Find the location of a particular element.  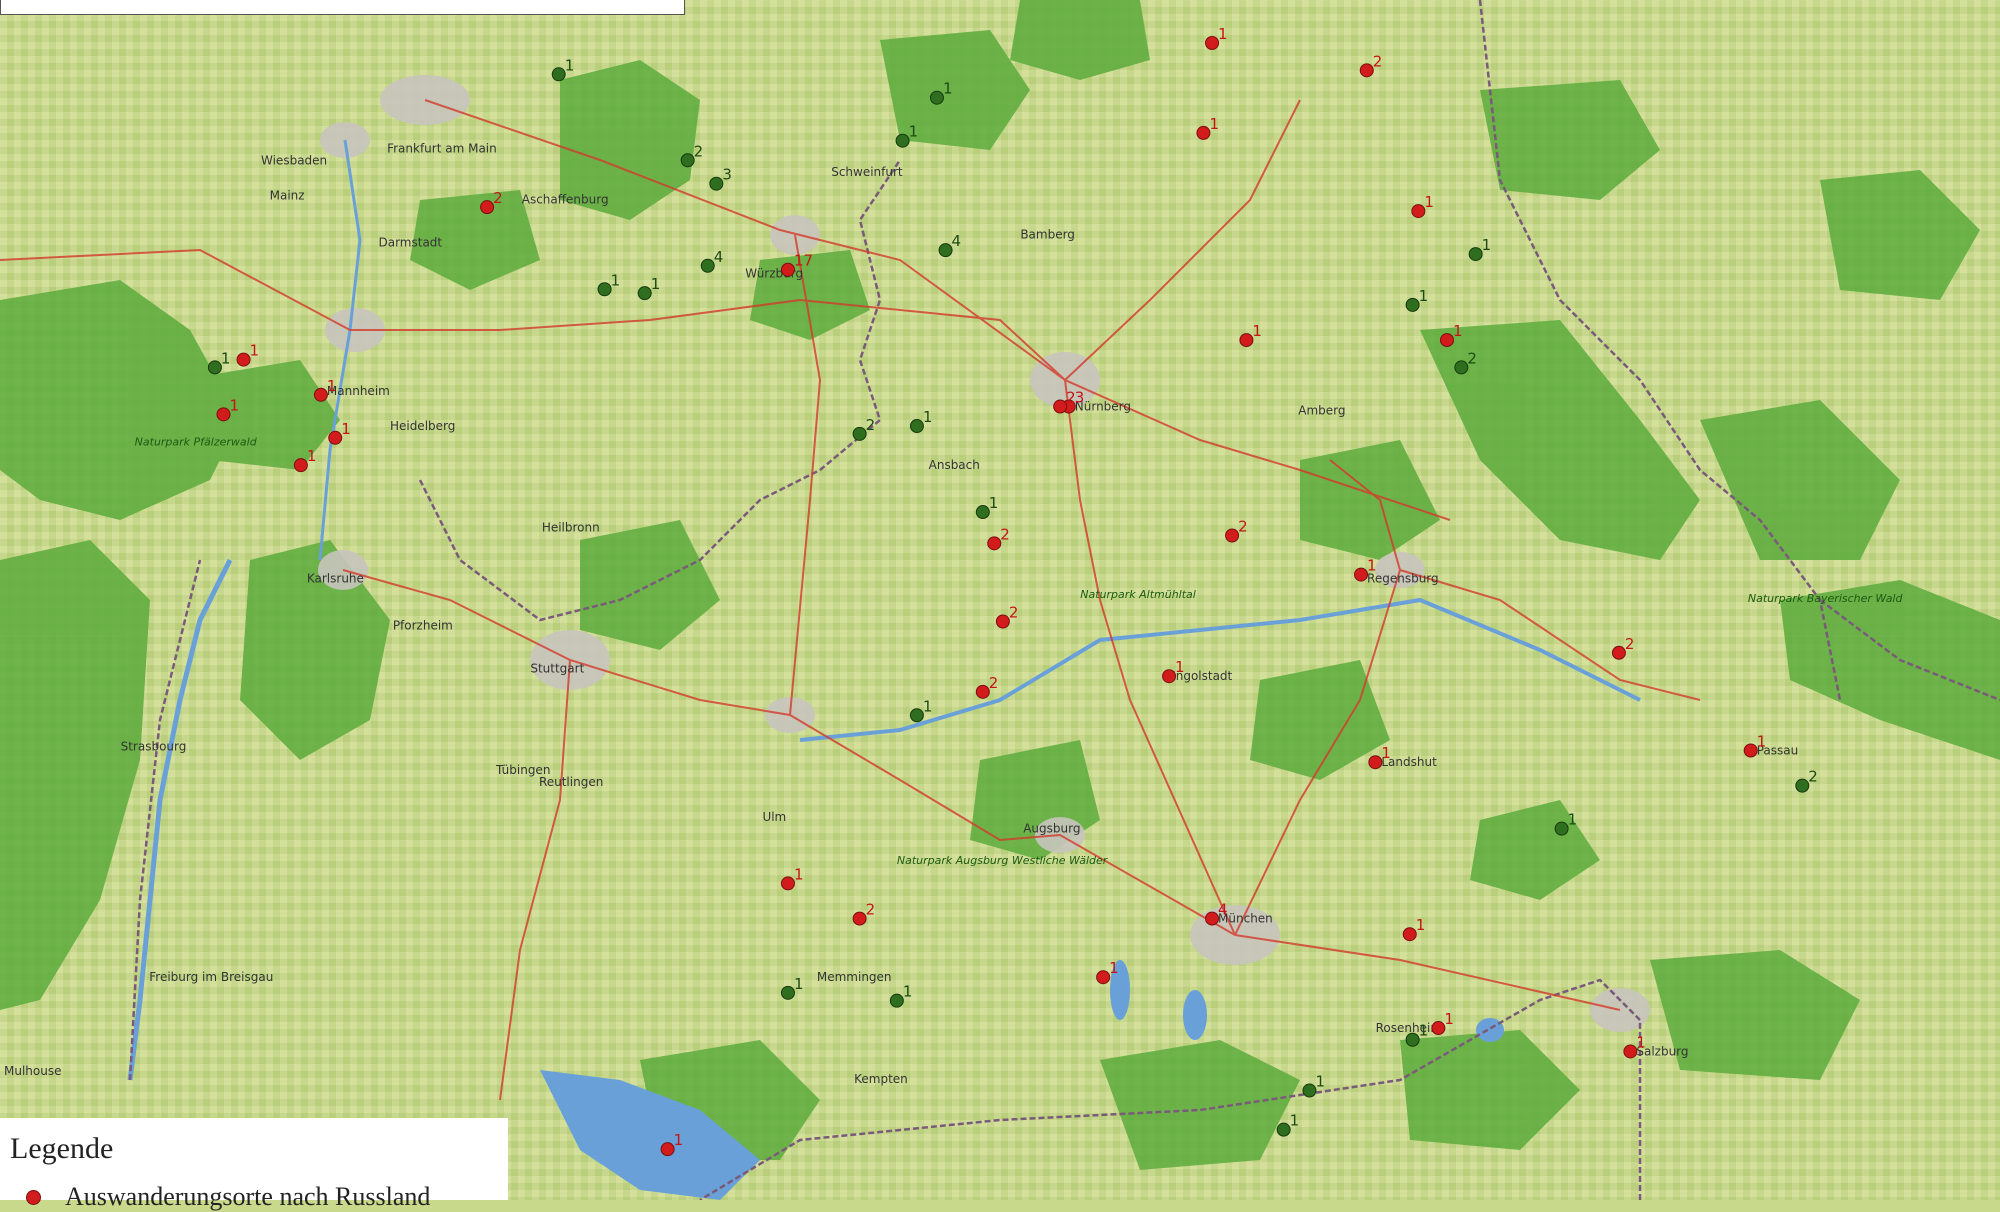

place-label: Strasbourg is located at coordinates (154, 747).